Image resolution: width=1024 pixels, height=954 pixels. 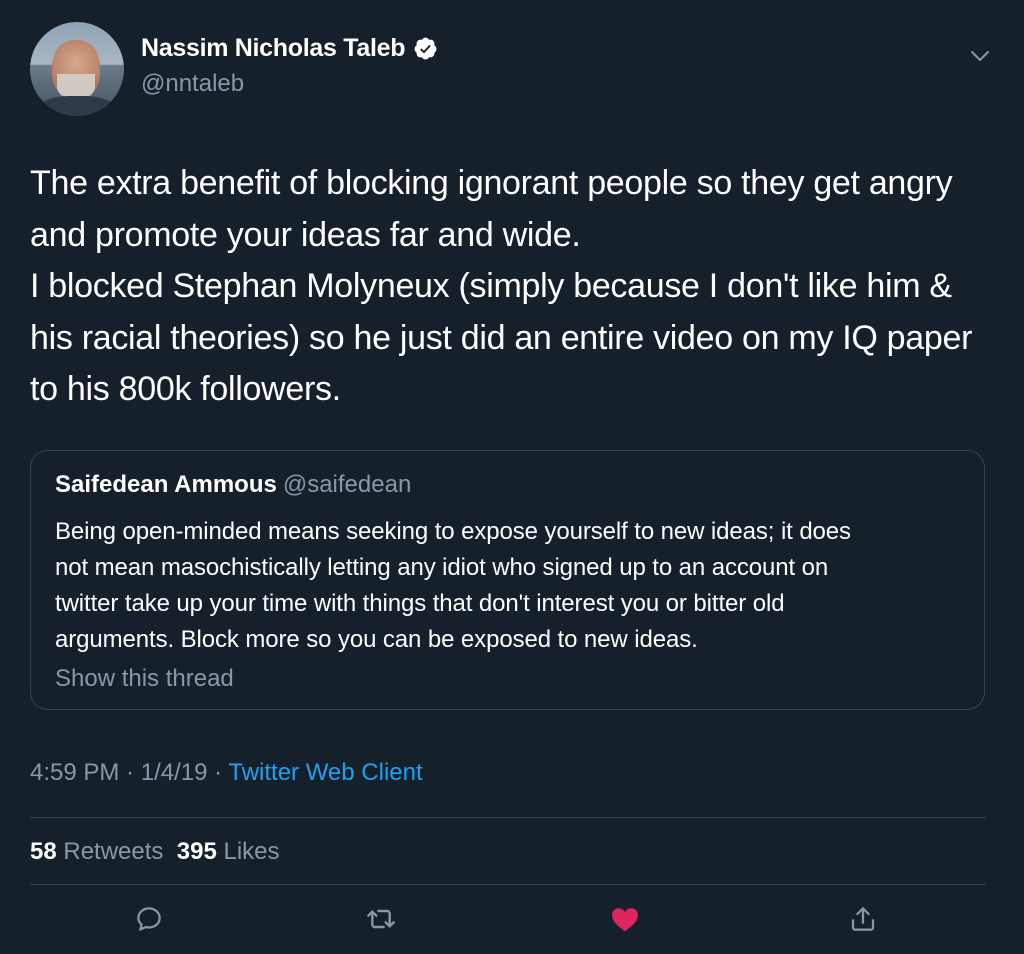 I want to click on likes-count: 395, so click(x=196, y=851).